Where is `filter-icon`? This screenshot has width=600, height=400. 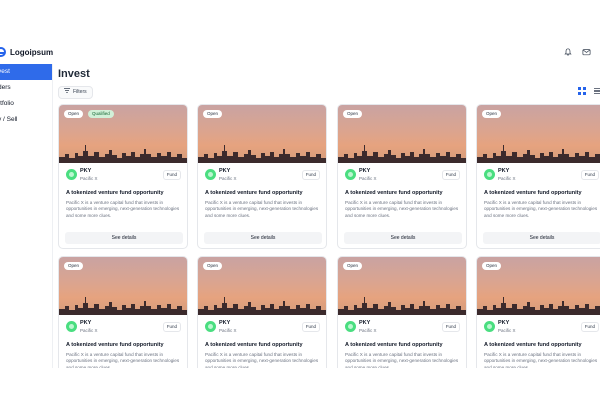 filter-icon is located at coordinates (67, 92).